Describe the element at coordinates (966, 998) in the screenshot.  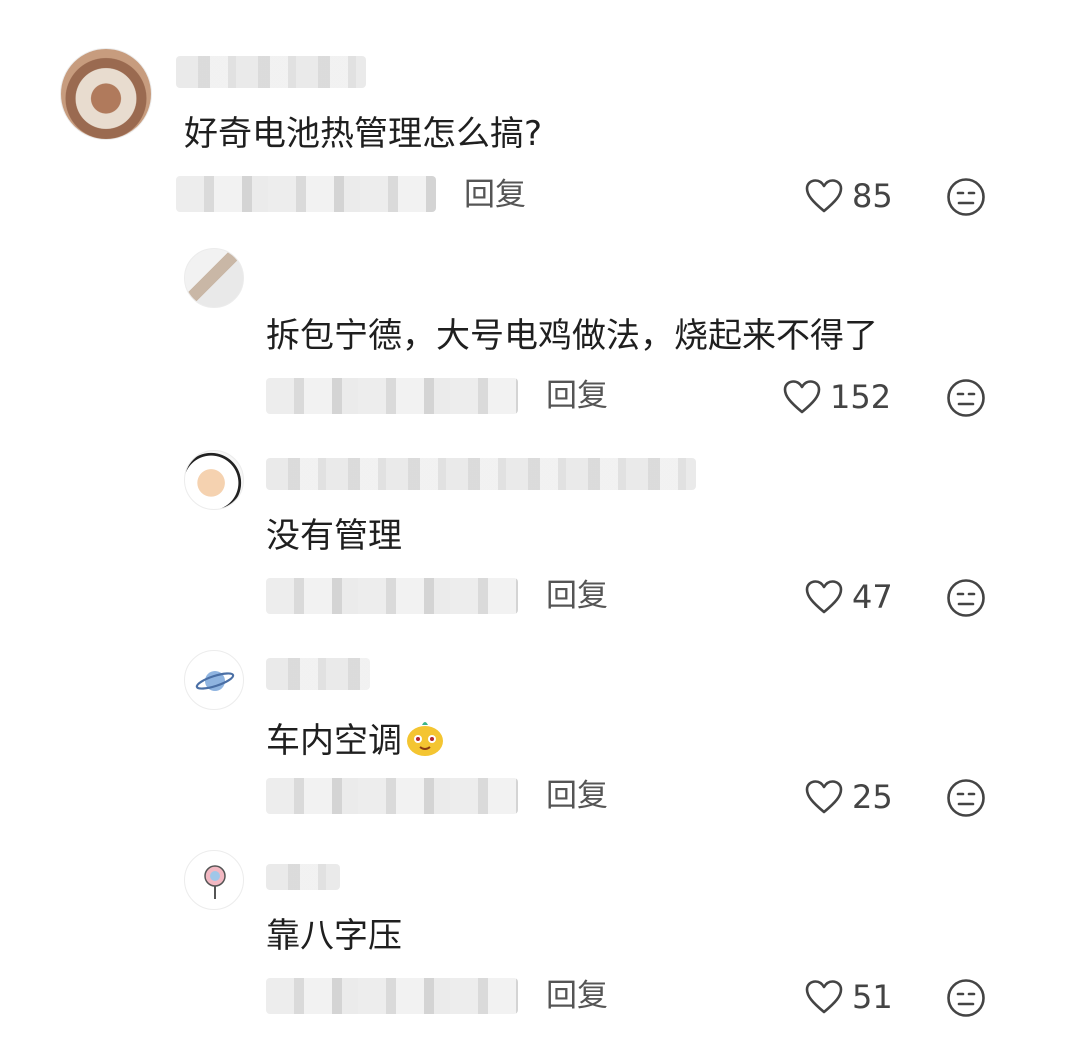
I see `neutral-face-icon` at that location.